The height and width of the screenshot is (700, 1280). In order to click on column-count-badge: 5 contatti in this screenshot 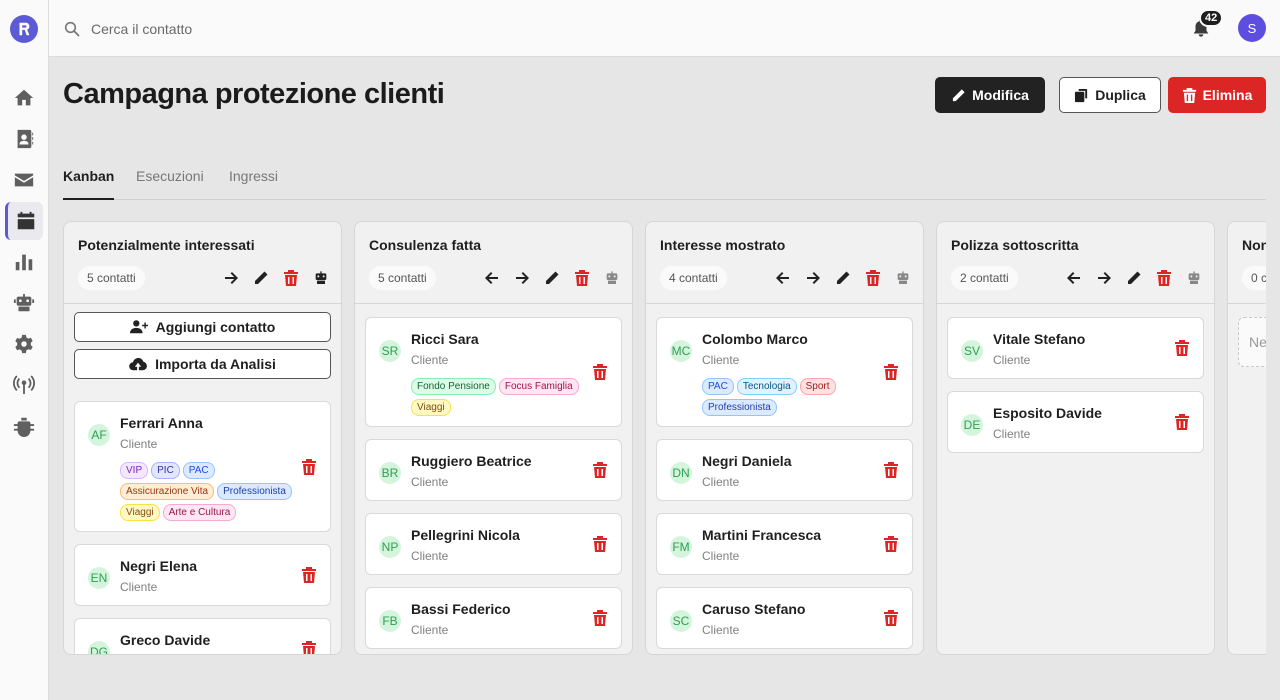, I will do `click(111, 278)`.